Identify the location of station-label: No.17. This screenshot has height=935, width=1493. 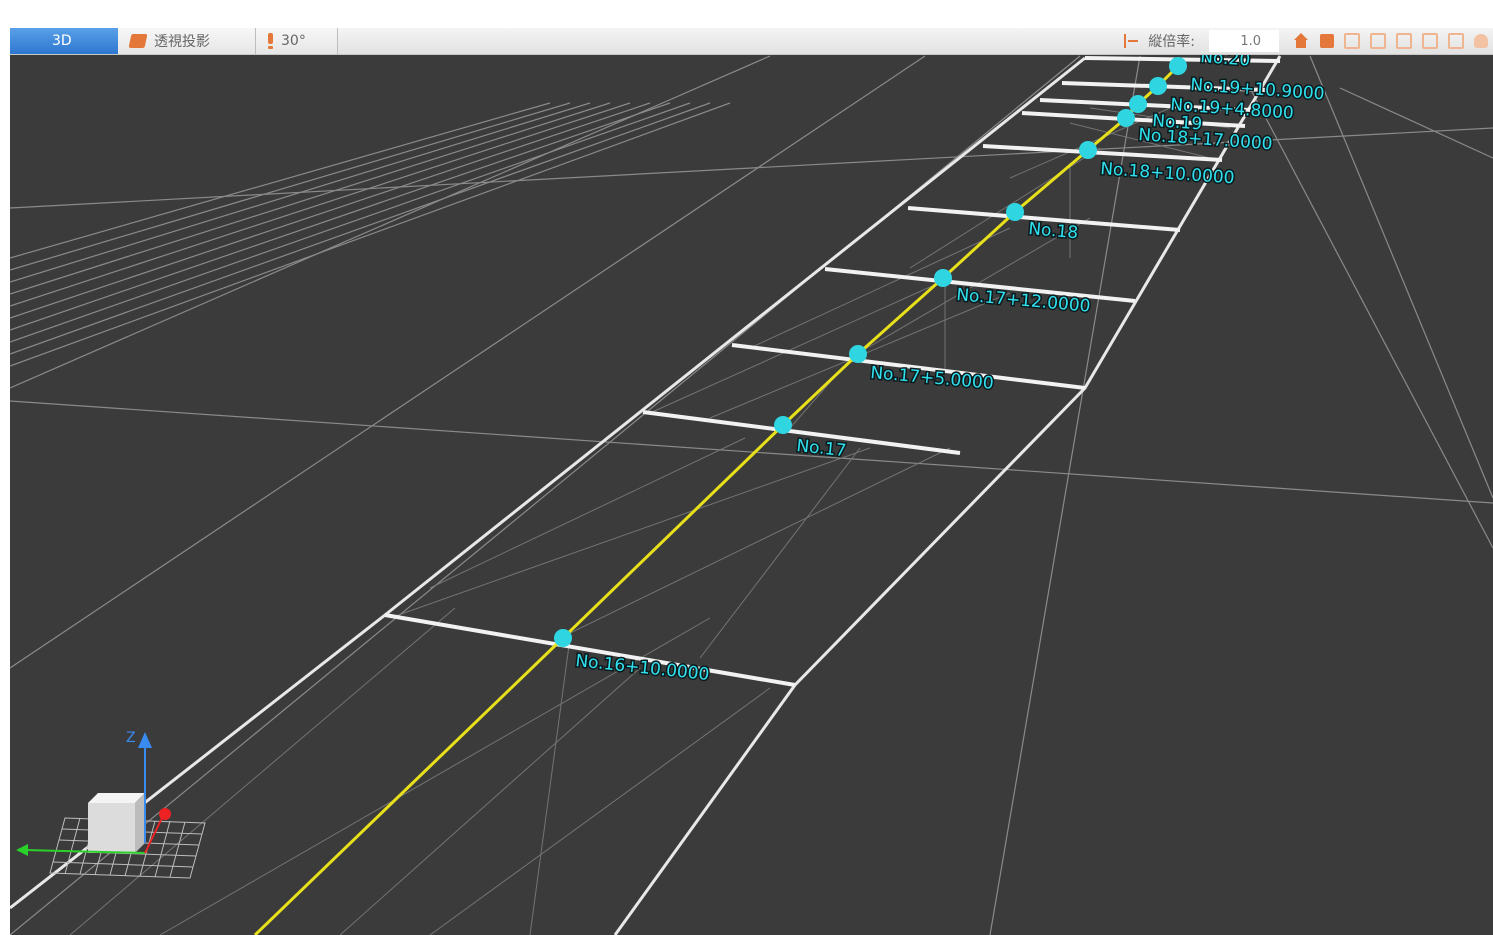
(821, 448).